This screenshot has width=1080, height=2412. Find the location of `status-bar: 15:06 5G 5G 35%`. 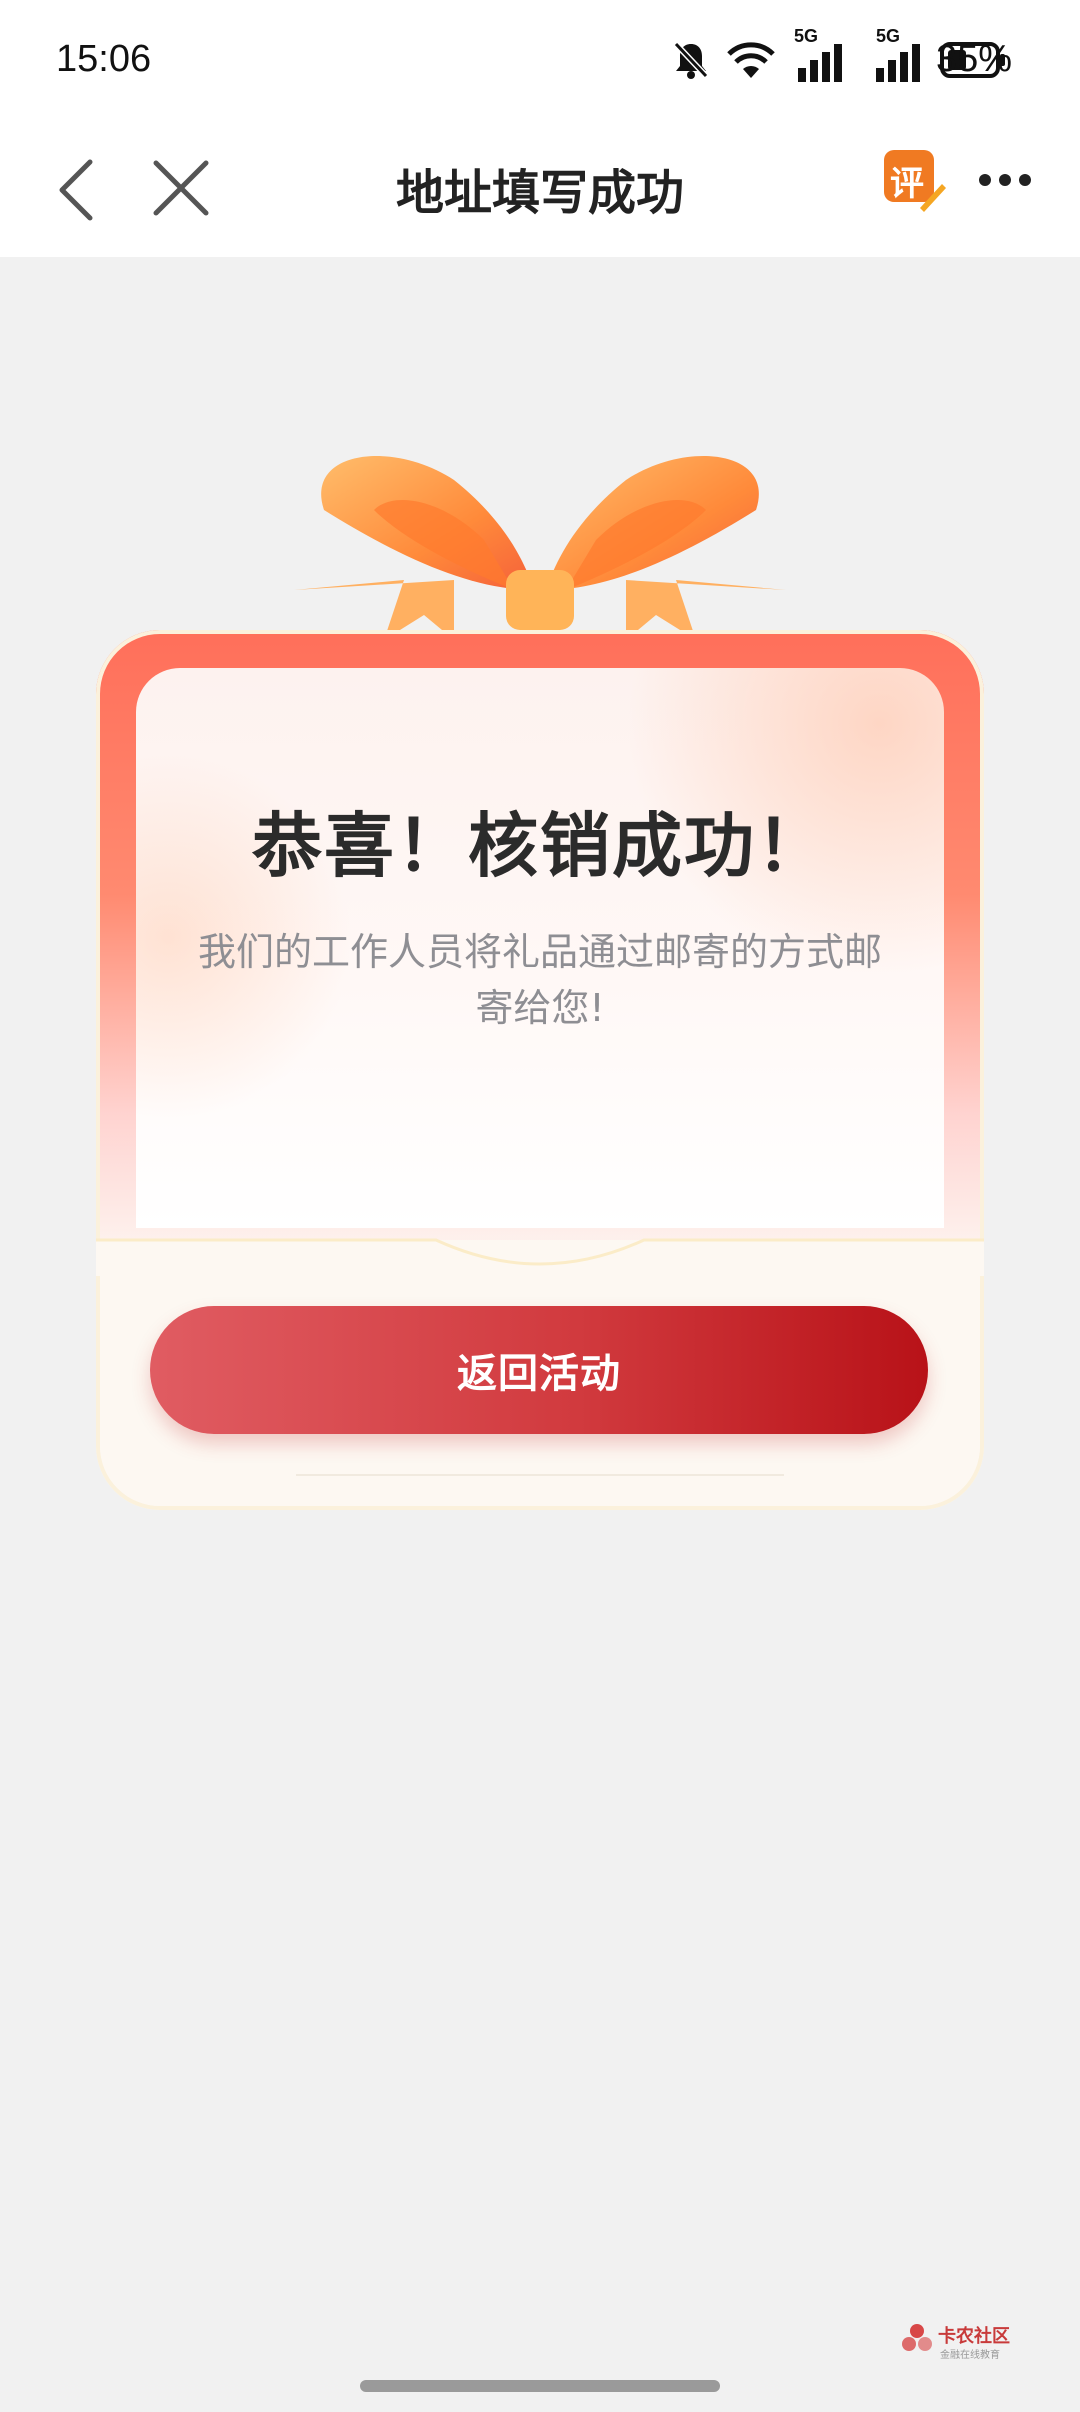

status-bar: 15:06 5G 5G 35% is located at coordinates (540, 62).